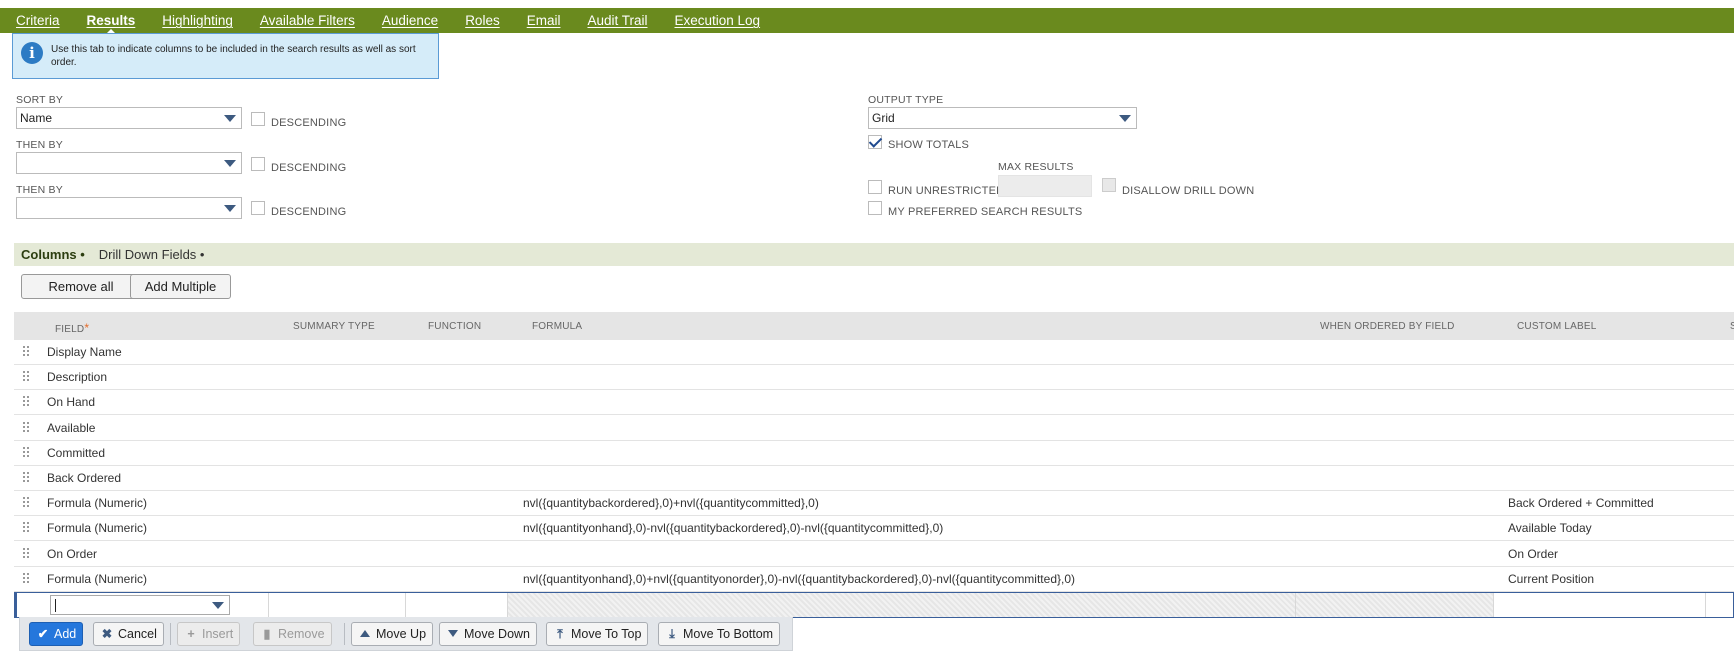  Describe the element at coordinates (128, 634) in the screenshot. I see `cancel-button: ✖ Cancel` at that location.